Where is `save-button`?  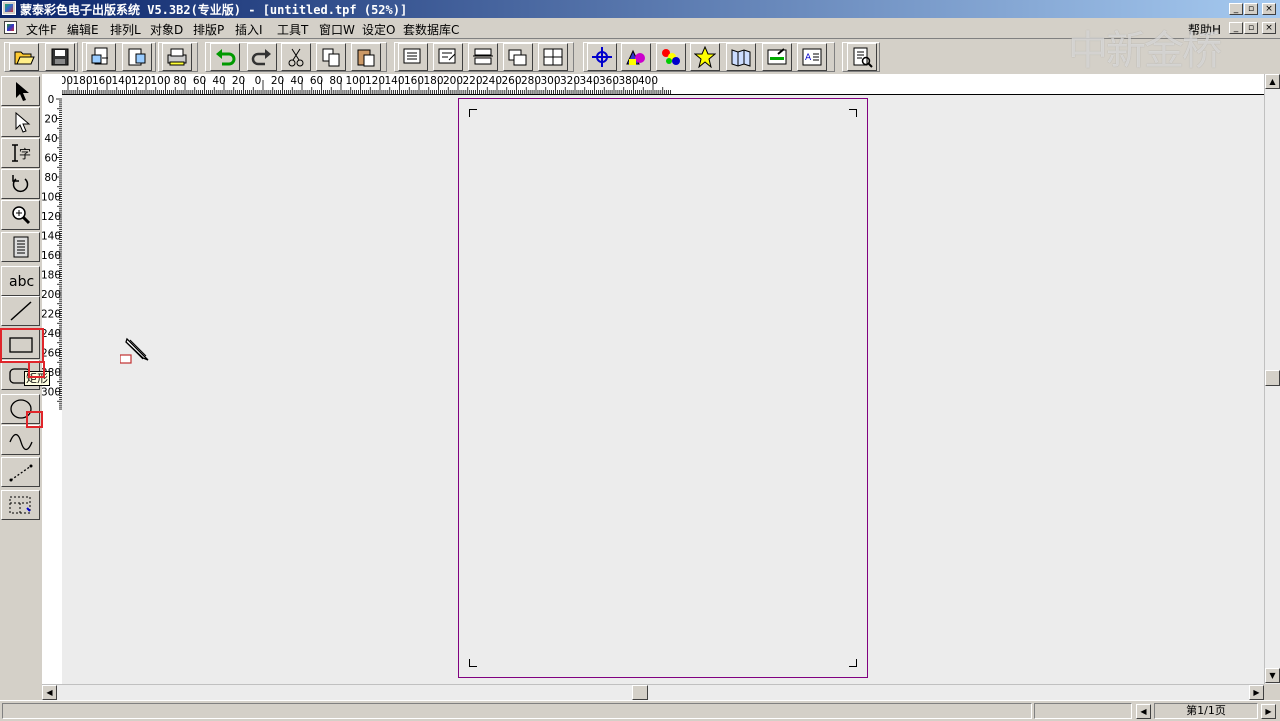 save-button is located at coordinates (60, 57).